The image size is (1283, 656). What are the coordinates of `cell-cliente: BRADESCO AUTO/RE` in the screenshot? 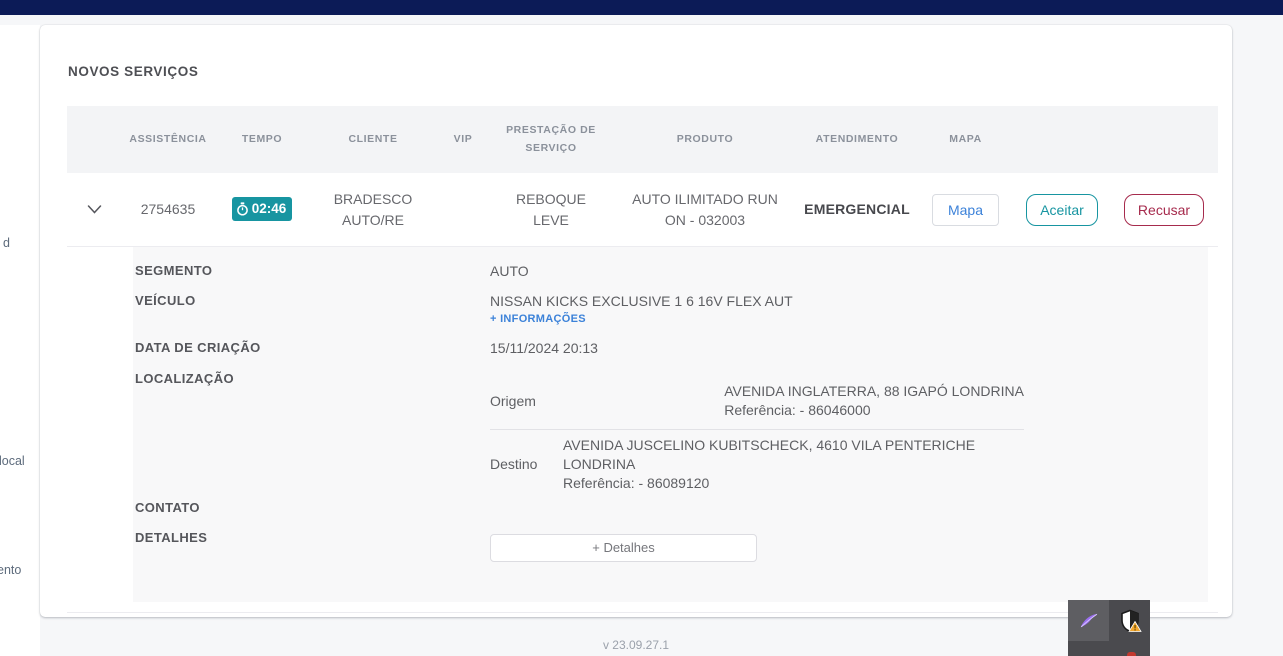 It's located at (373, 210).